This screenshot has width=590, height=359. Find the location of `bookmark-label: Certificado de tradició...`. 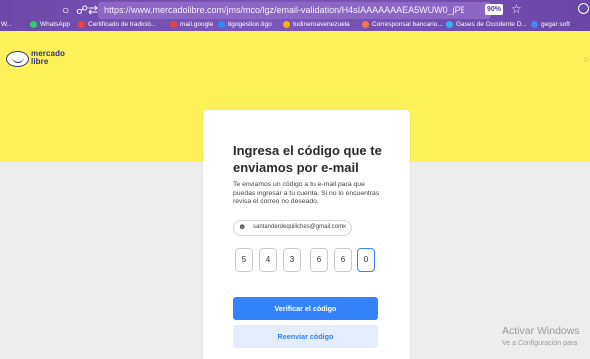

bookmark-label: Certificado de tradició... is located at coordinates (122, 24).